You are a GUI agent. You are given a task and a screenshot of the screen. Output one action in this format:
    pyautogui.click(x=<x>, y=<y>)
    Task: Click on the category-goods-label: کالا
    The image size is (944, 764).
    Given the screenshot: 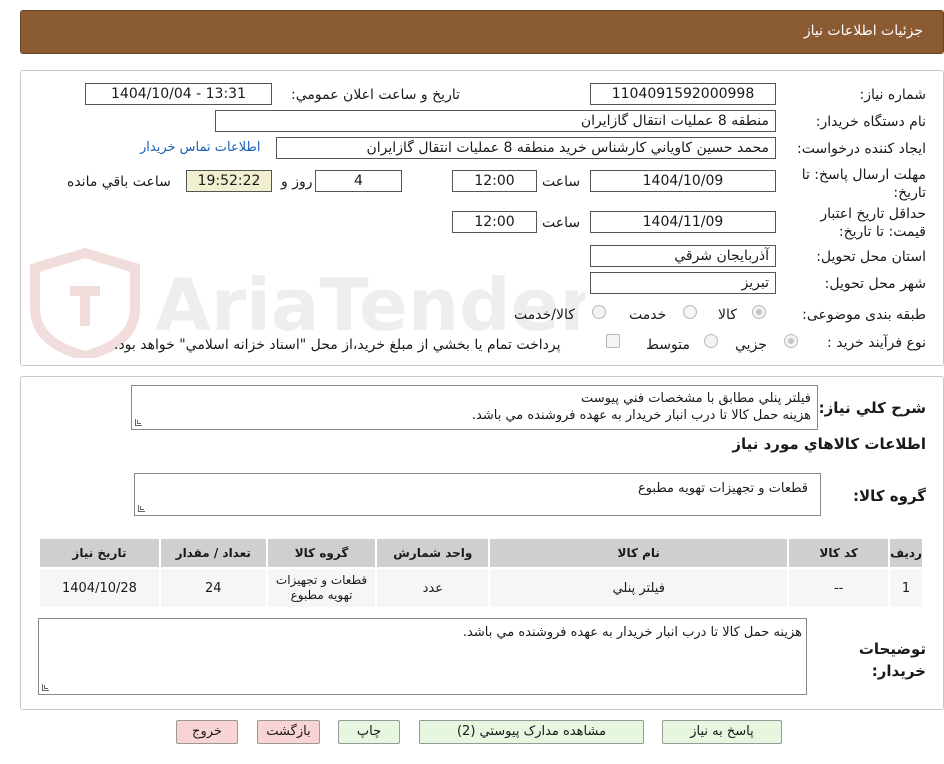 What is the action you would take?
    pyautogui.click(x=727, y=315)
    